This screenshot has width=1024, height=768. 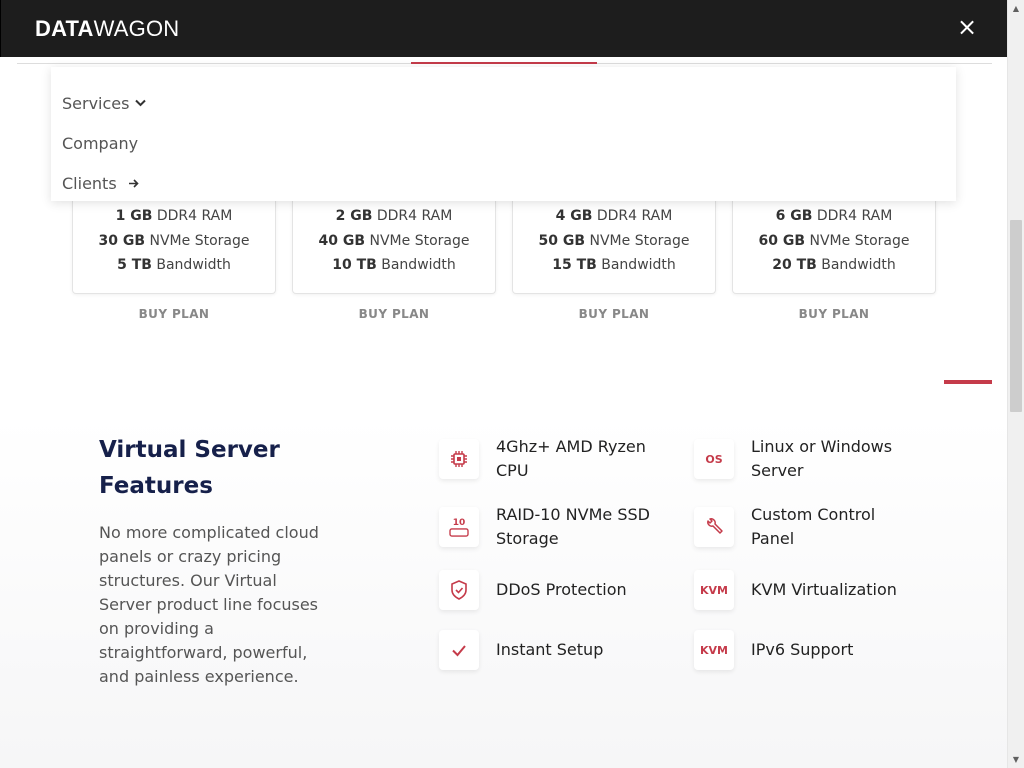 I want to click on plan-bandwidth: 10 TB Bandwidth, so click(x=394, y=265).